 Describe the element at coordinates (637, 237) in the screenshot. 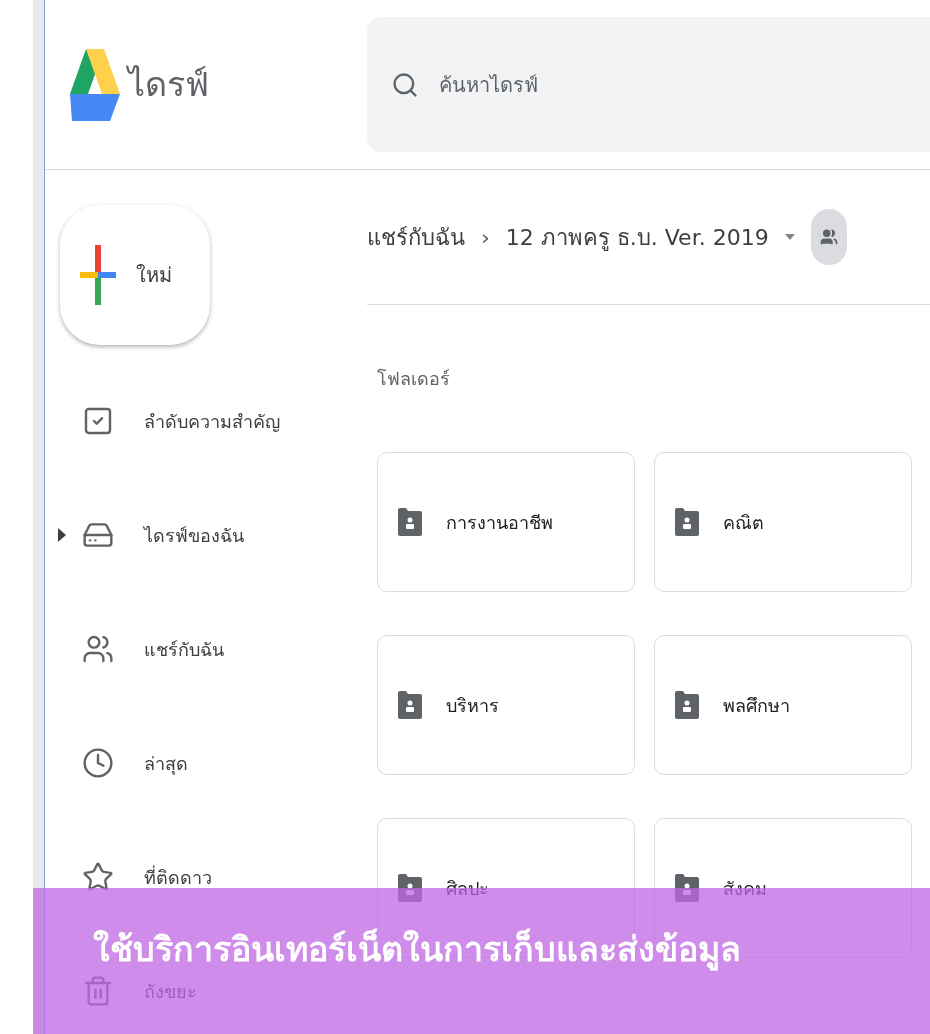

I see `breadcrumb-link: 12 ภาพครู ธ.บ. Ver. 2019` at that location.